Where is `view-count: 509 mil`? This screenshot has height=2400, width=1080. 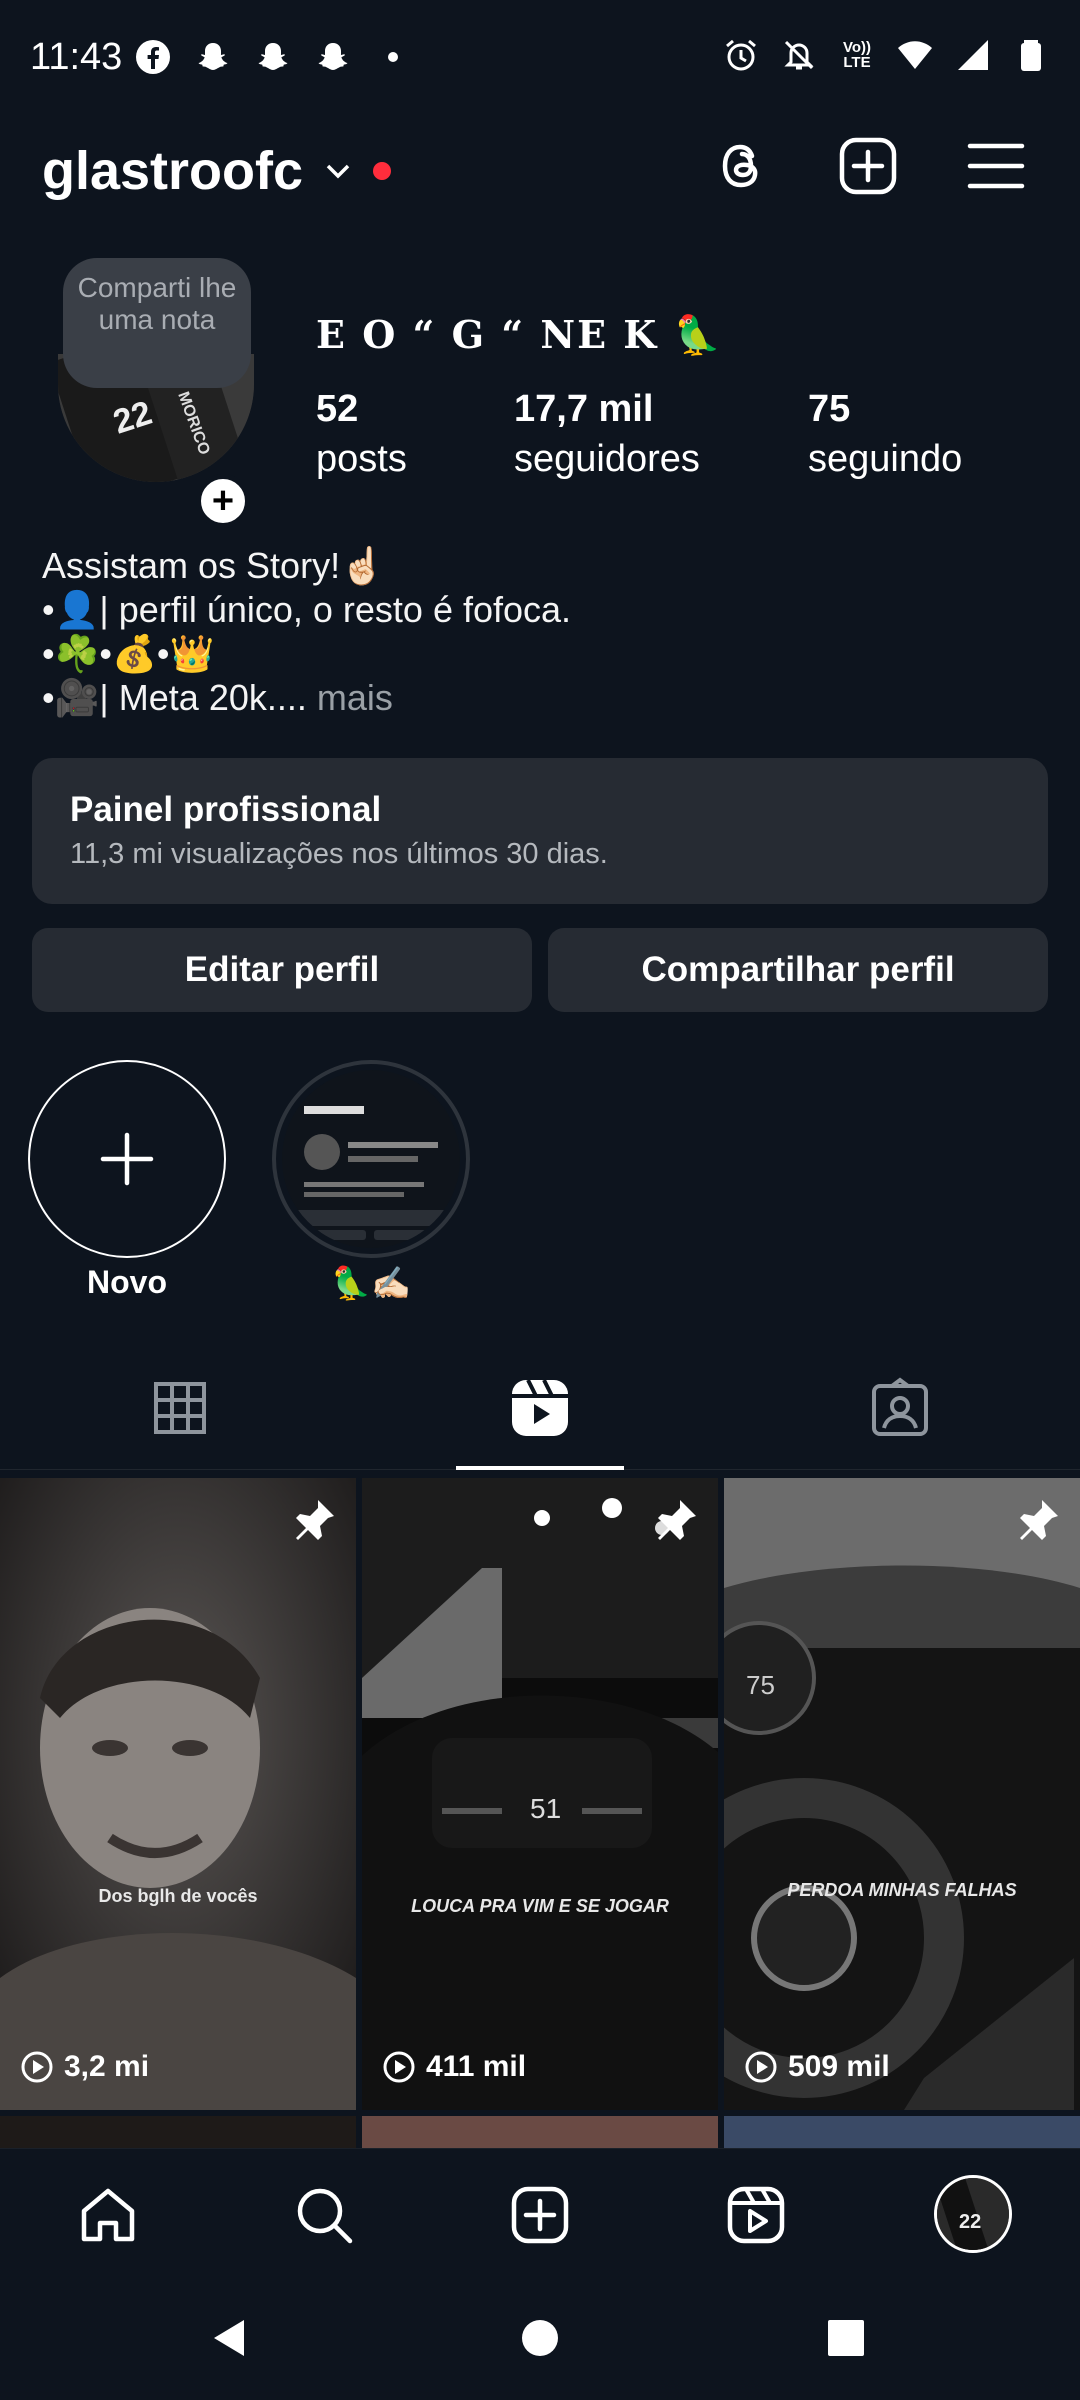
view-count: 509 mil is located at coordinates (817, 2067).